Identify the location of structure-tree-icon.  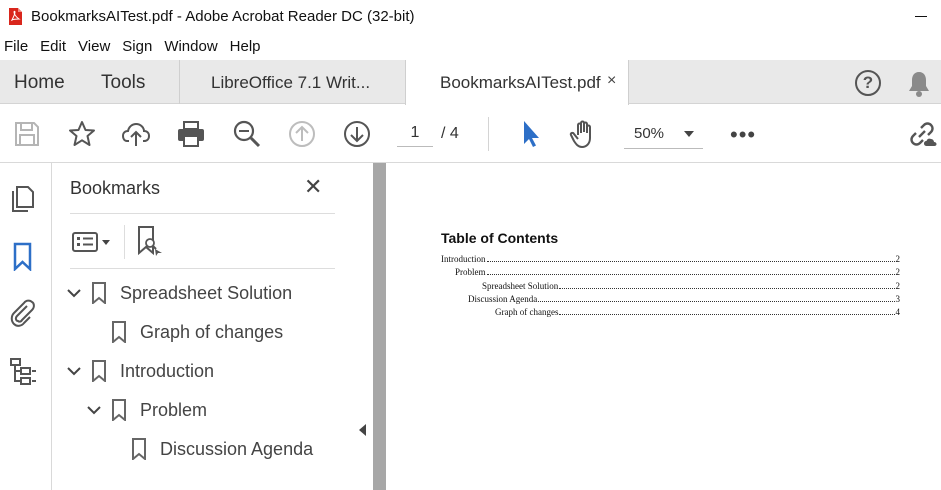
(23, 371).